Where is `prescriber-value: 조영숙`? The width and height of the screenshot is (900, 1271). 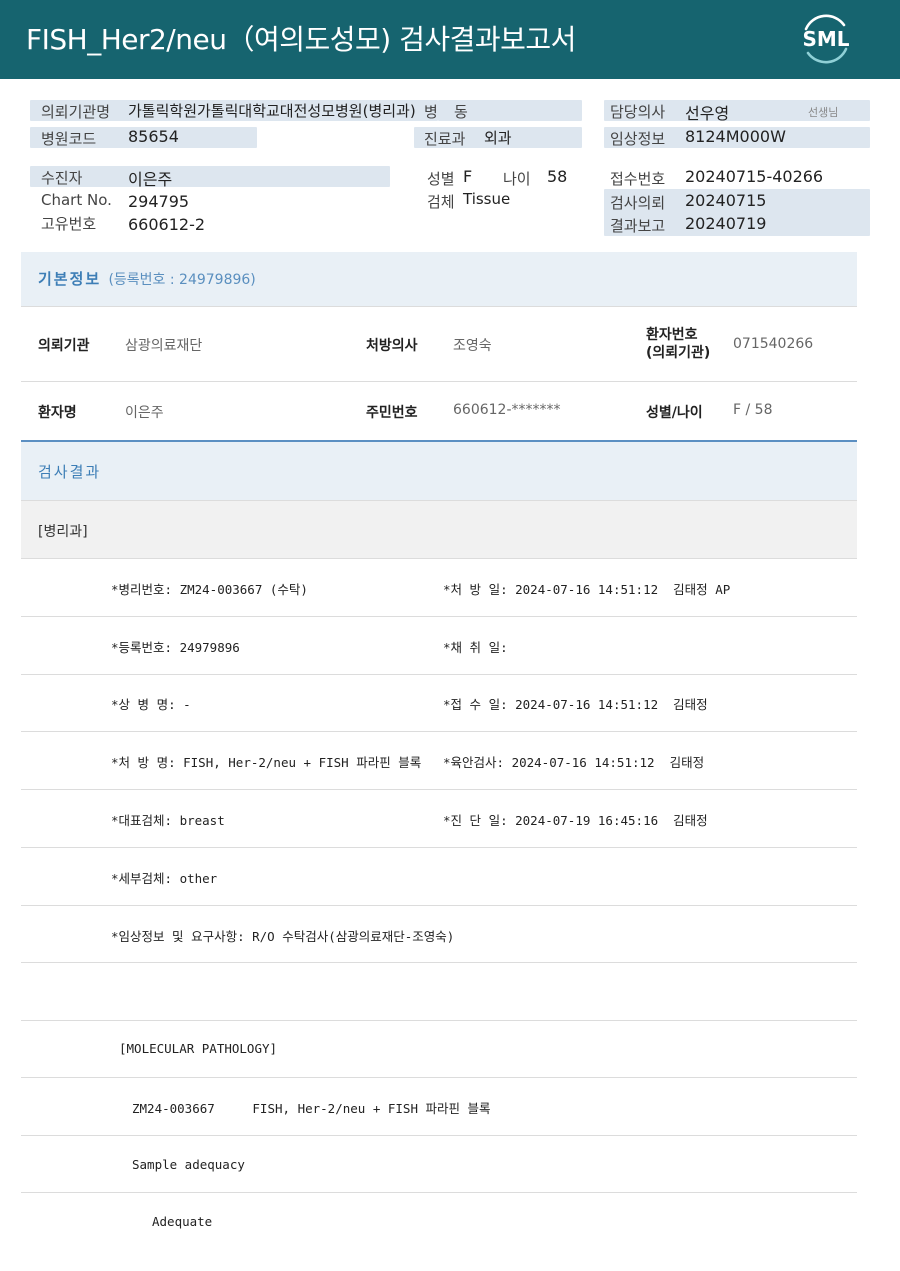 prescriber-value: 조영숙 is located at coordinates (472, 346).